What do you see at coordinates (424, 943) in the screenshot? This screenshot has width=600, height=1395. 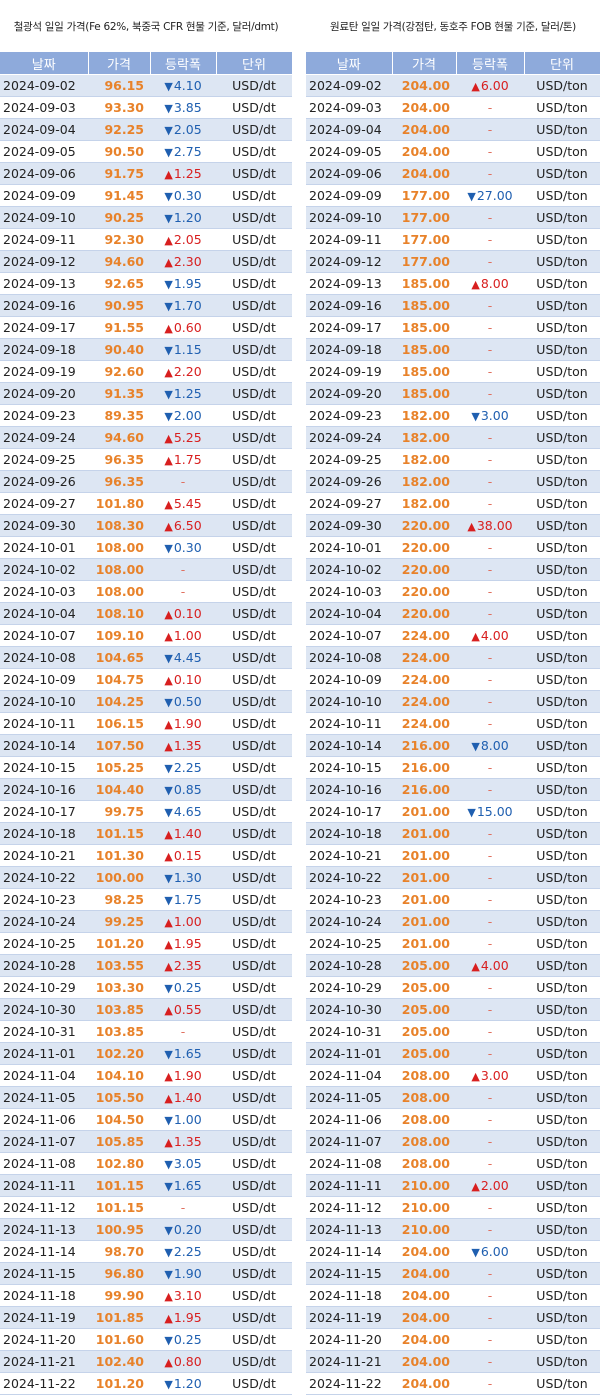 I see `price-cell: 201.00` at bounding box center [424, 943].